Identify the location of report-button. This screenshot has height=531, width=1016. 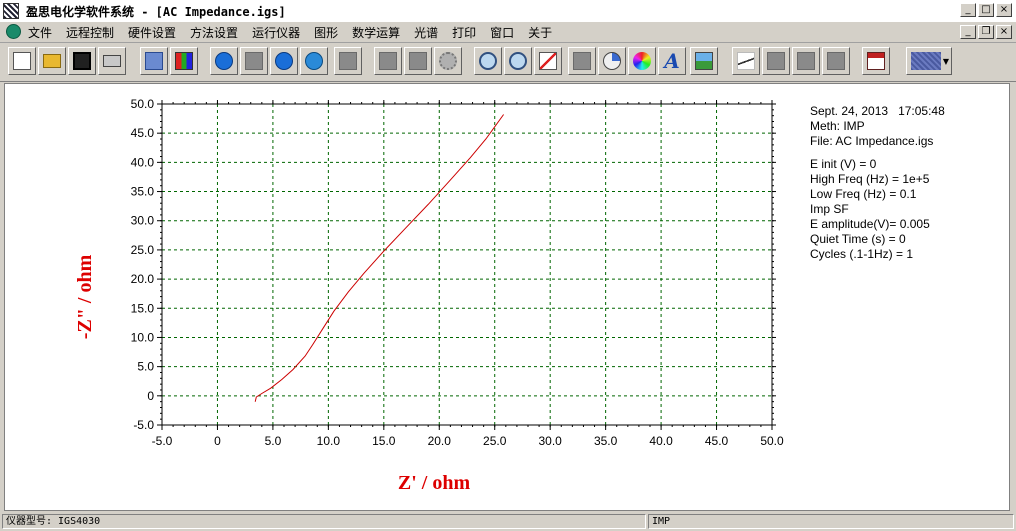
(184, 61).